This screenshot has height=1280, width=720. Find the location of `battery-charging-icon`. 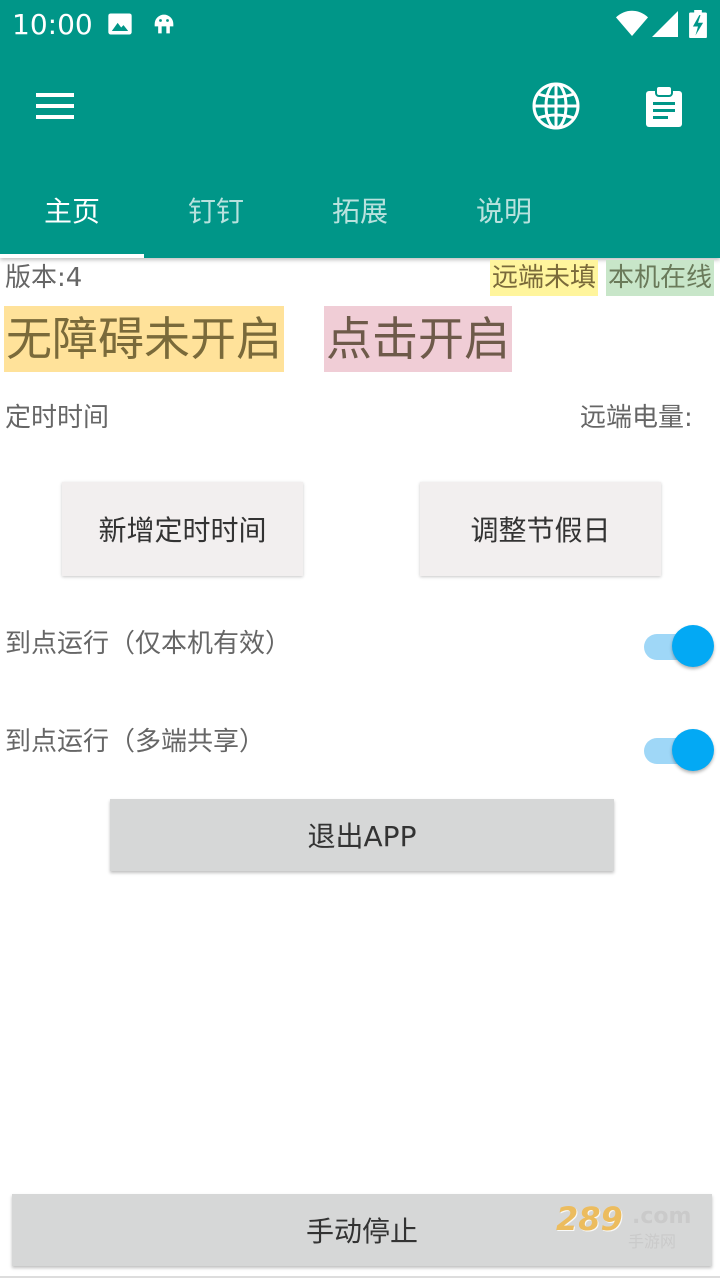

battery-charging-icon is located at coordinates (698, 24).